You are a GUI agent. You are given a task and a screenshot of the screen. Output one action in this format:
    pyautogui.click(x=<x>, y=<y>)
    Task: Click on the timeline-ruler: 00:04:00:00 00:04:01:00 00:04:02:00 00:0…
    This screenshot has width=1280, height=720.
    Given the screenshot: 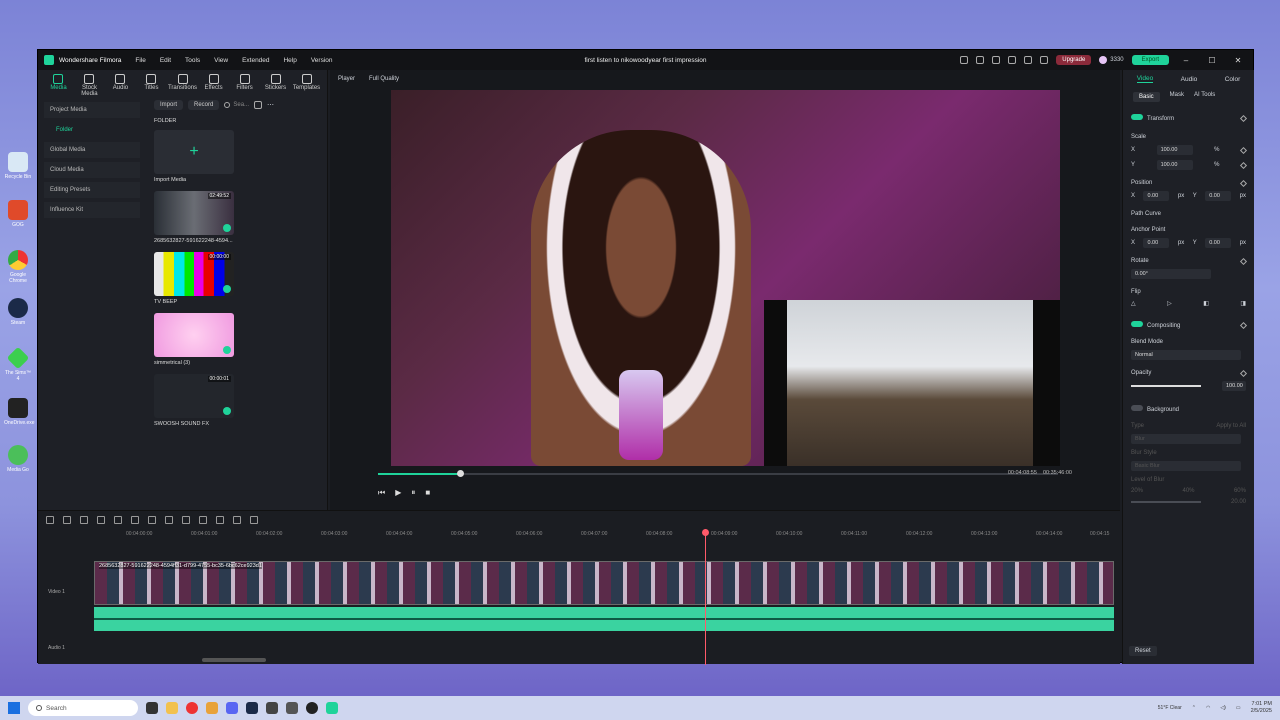 What is the action you would take?
    pyautogui.click(x=604, y=536)
    